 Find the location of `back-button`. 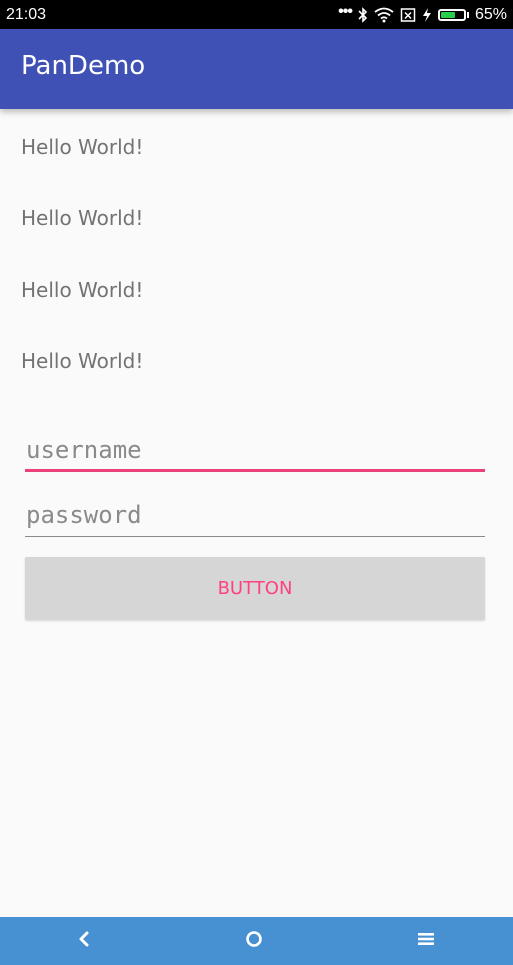

back-button is located at coordinates (84, 941).